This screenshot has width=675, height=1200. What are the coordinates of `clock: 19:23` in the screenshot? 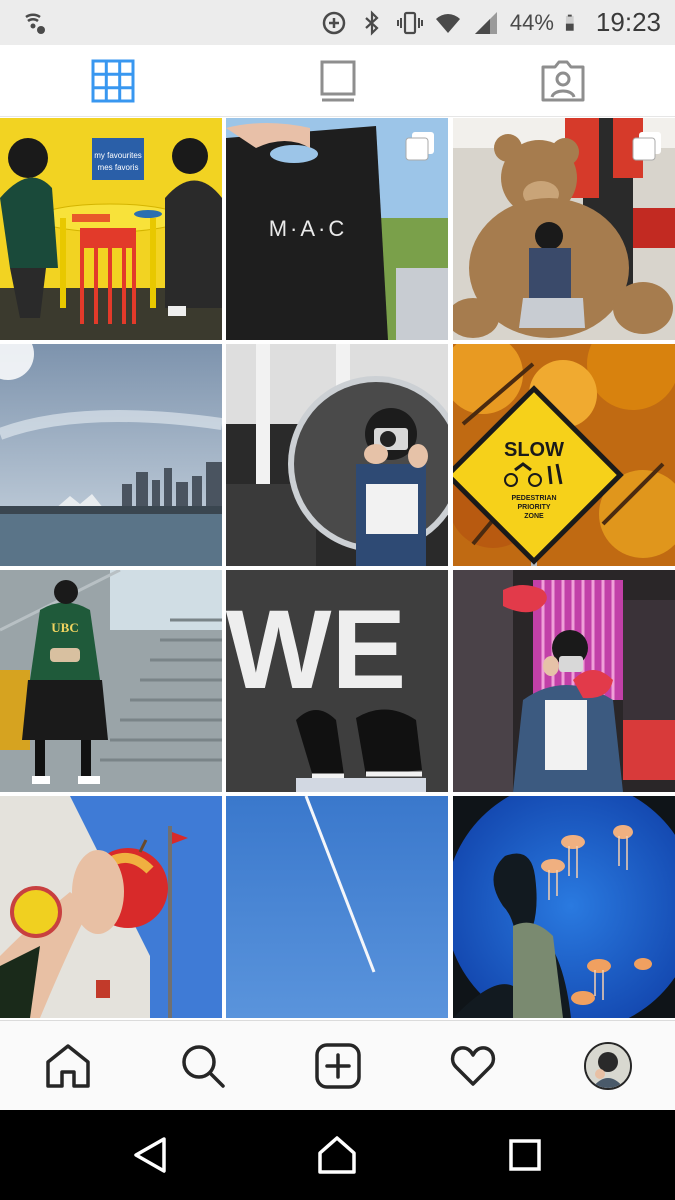 It's located at (628, 22).